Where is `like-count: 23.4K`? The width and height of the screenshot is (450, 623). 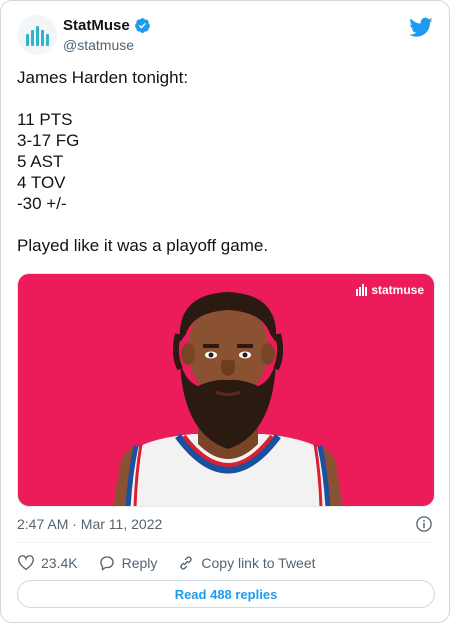 like-count: 23.4K is located at coordinates (59, 563).